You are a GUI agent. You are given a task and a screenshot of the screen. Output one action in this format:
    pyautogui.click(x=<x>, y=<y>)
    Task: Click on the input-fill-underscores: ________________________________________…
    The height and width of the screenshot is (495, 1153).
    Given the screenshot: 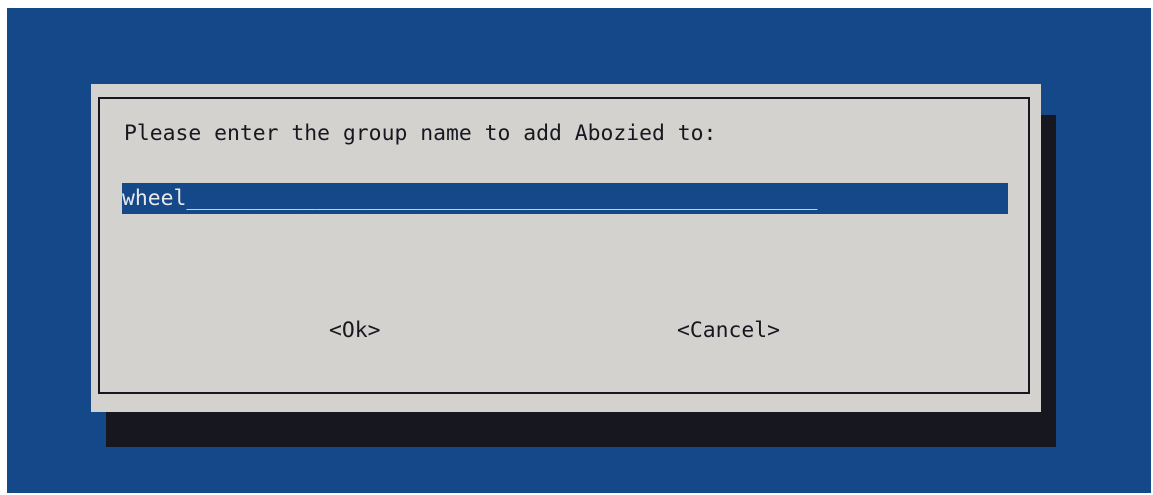 What is the action you would take?
    pyautogui.click(x=502, y=198)
    